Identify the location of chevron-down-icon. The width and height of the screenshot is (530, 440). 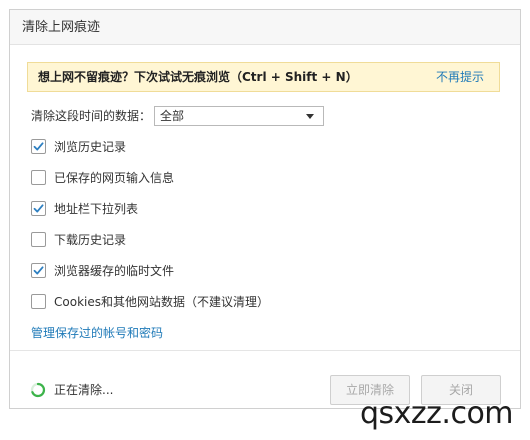
(310, 116).